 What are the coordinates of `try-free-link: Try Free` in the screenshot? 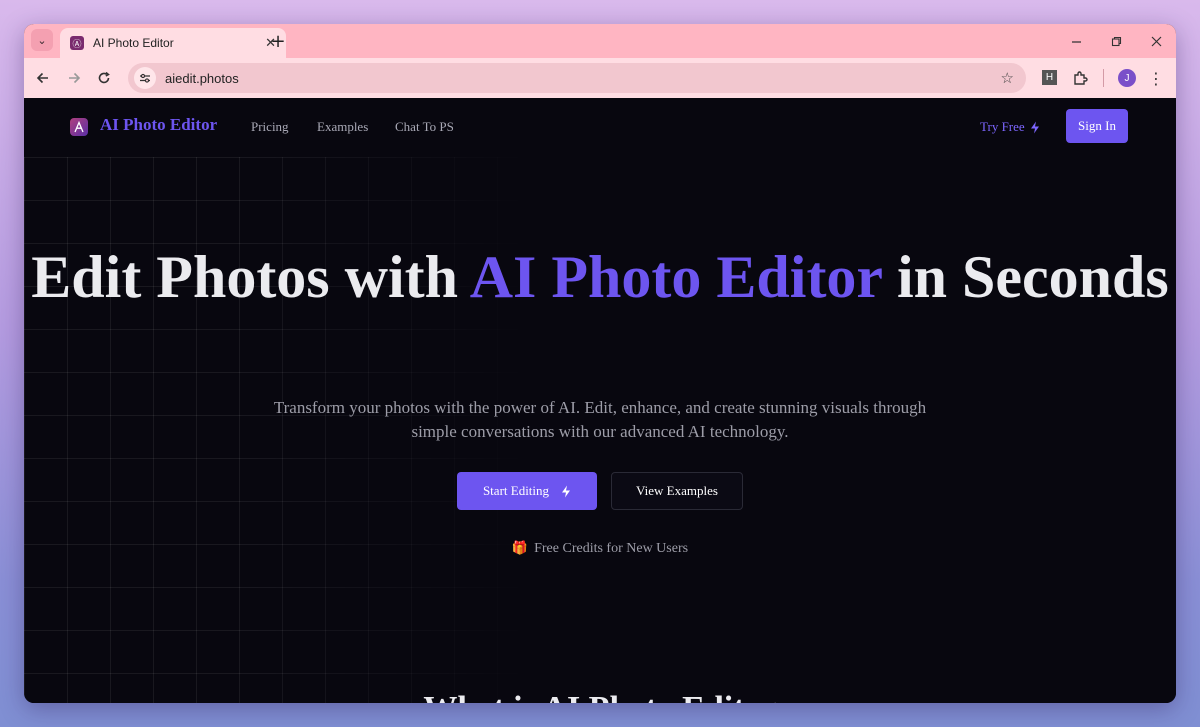 It's located at (1010, 127).